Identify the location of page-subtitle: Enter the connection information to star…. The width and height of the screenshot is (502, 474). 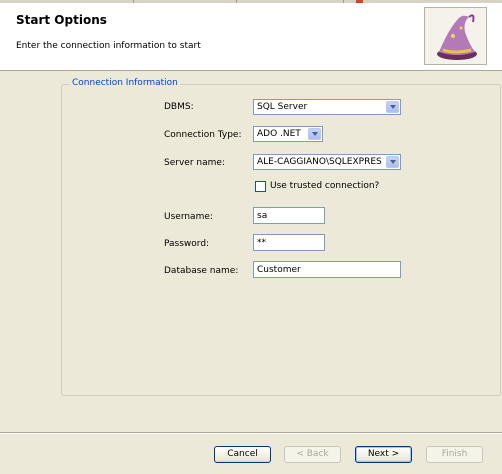
(108, 46).